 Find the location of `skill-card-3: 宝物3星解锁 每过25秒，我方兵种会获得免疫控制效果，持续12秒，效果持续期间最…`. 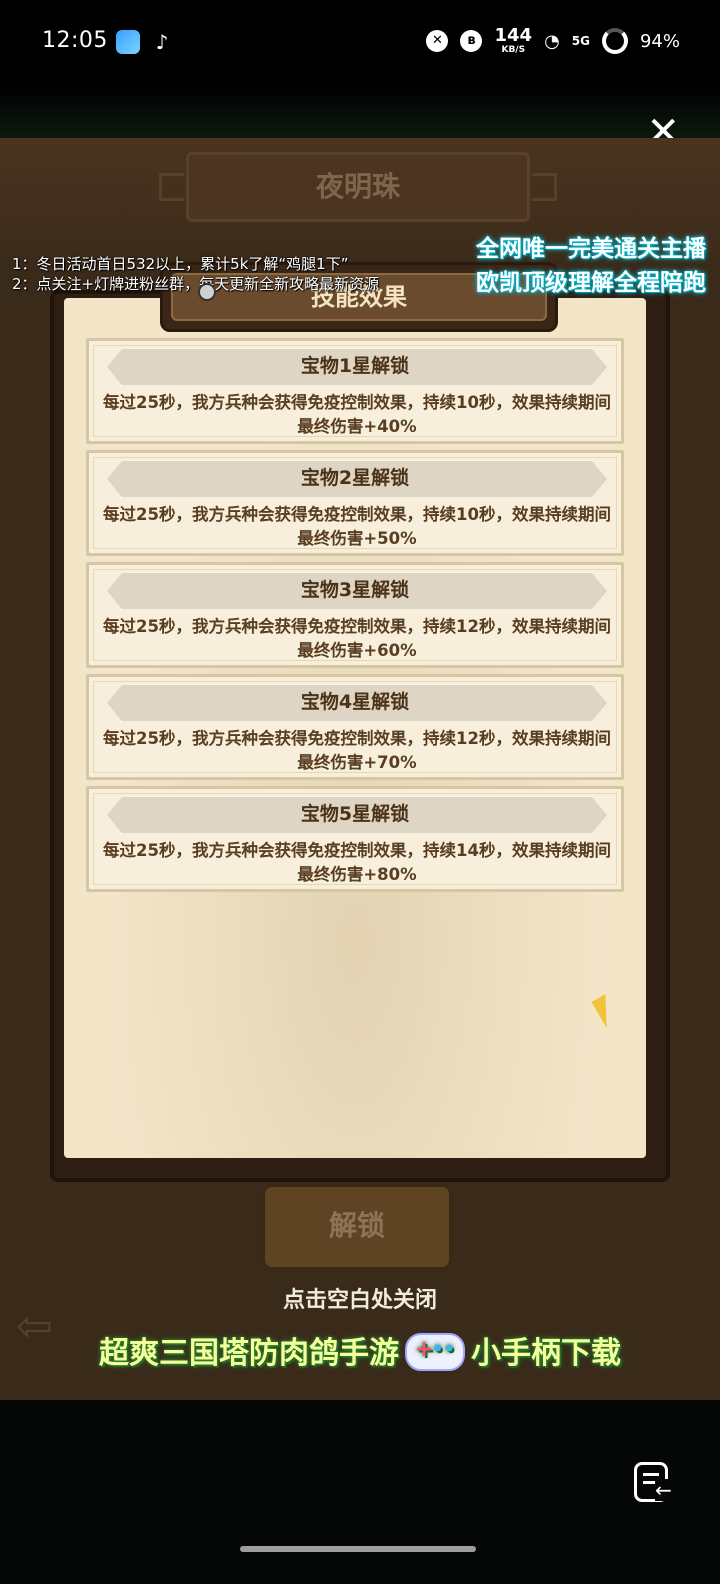

skill-card-3: 宝物3星解锁 每过25秒，我方兵种会获得免疫控制效果，持续12秒，效果持续期间最… is located at coordinates (355, 615).